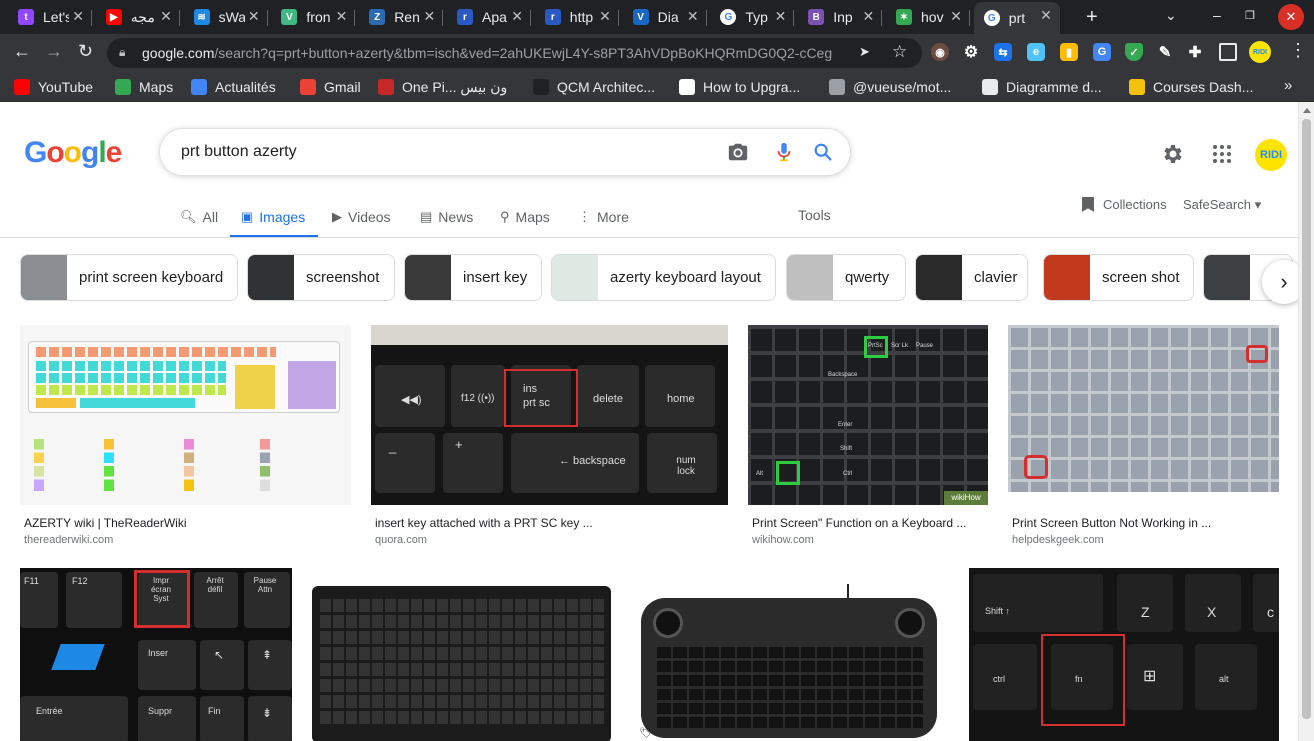 The image size is (1314, 741). What do you see at coordinates (53, 87) in the screenshot?
I see `bookmark-item: YouTube` at bounding box center [53, 87].